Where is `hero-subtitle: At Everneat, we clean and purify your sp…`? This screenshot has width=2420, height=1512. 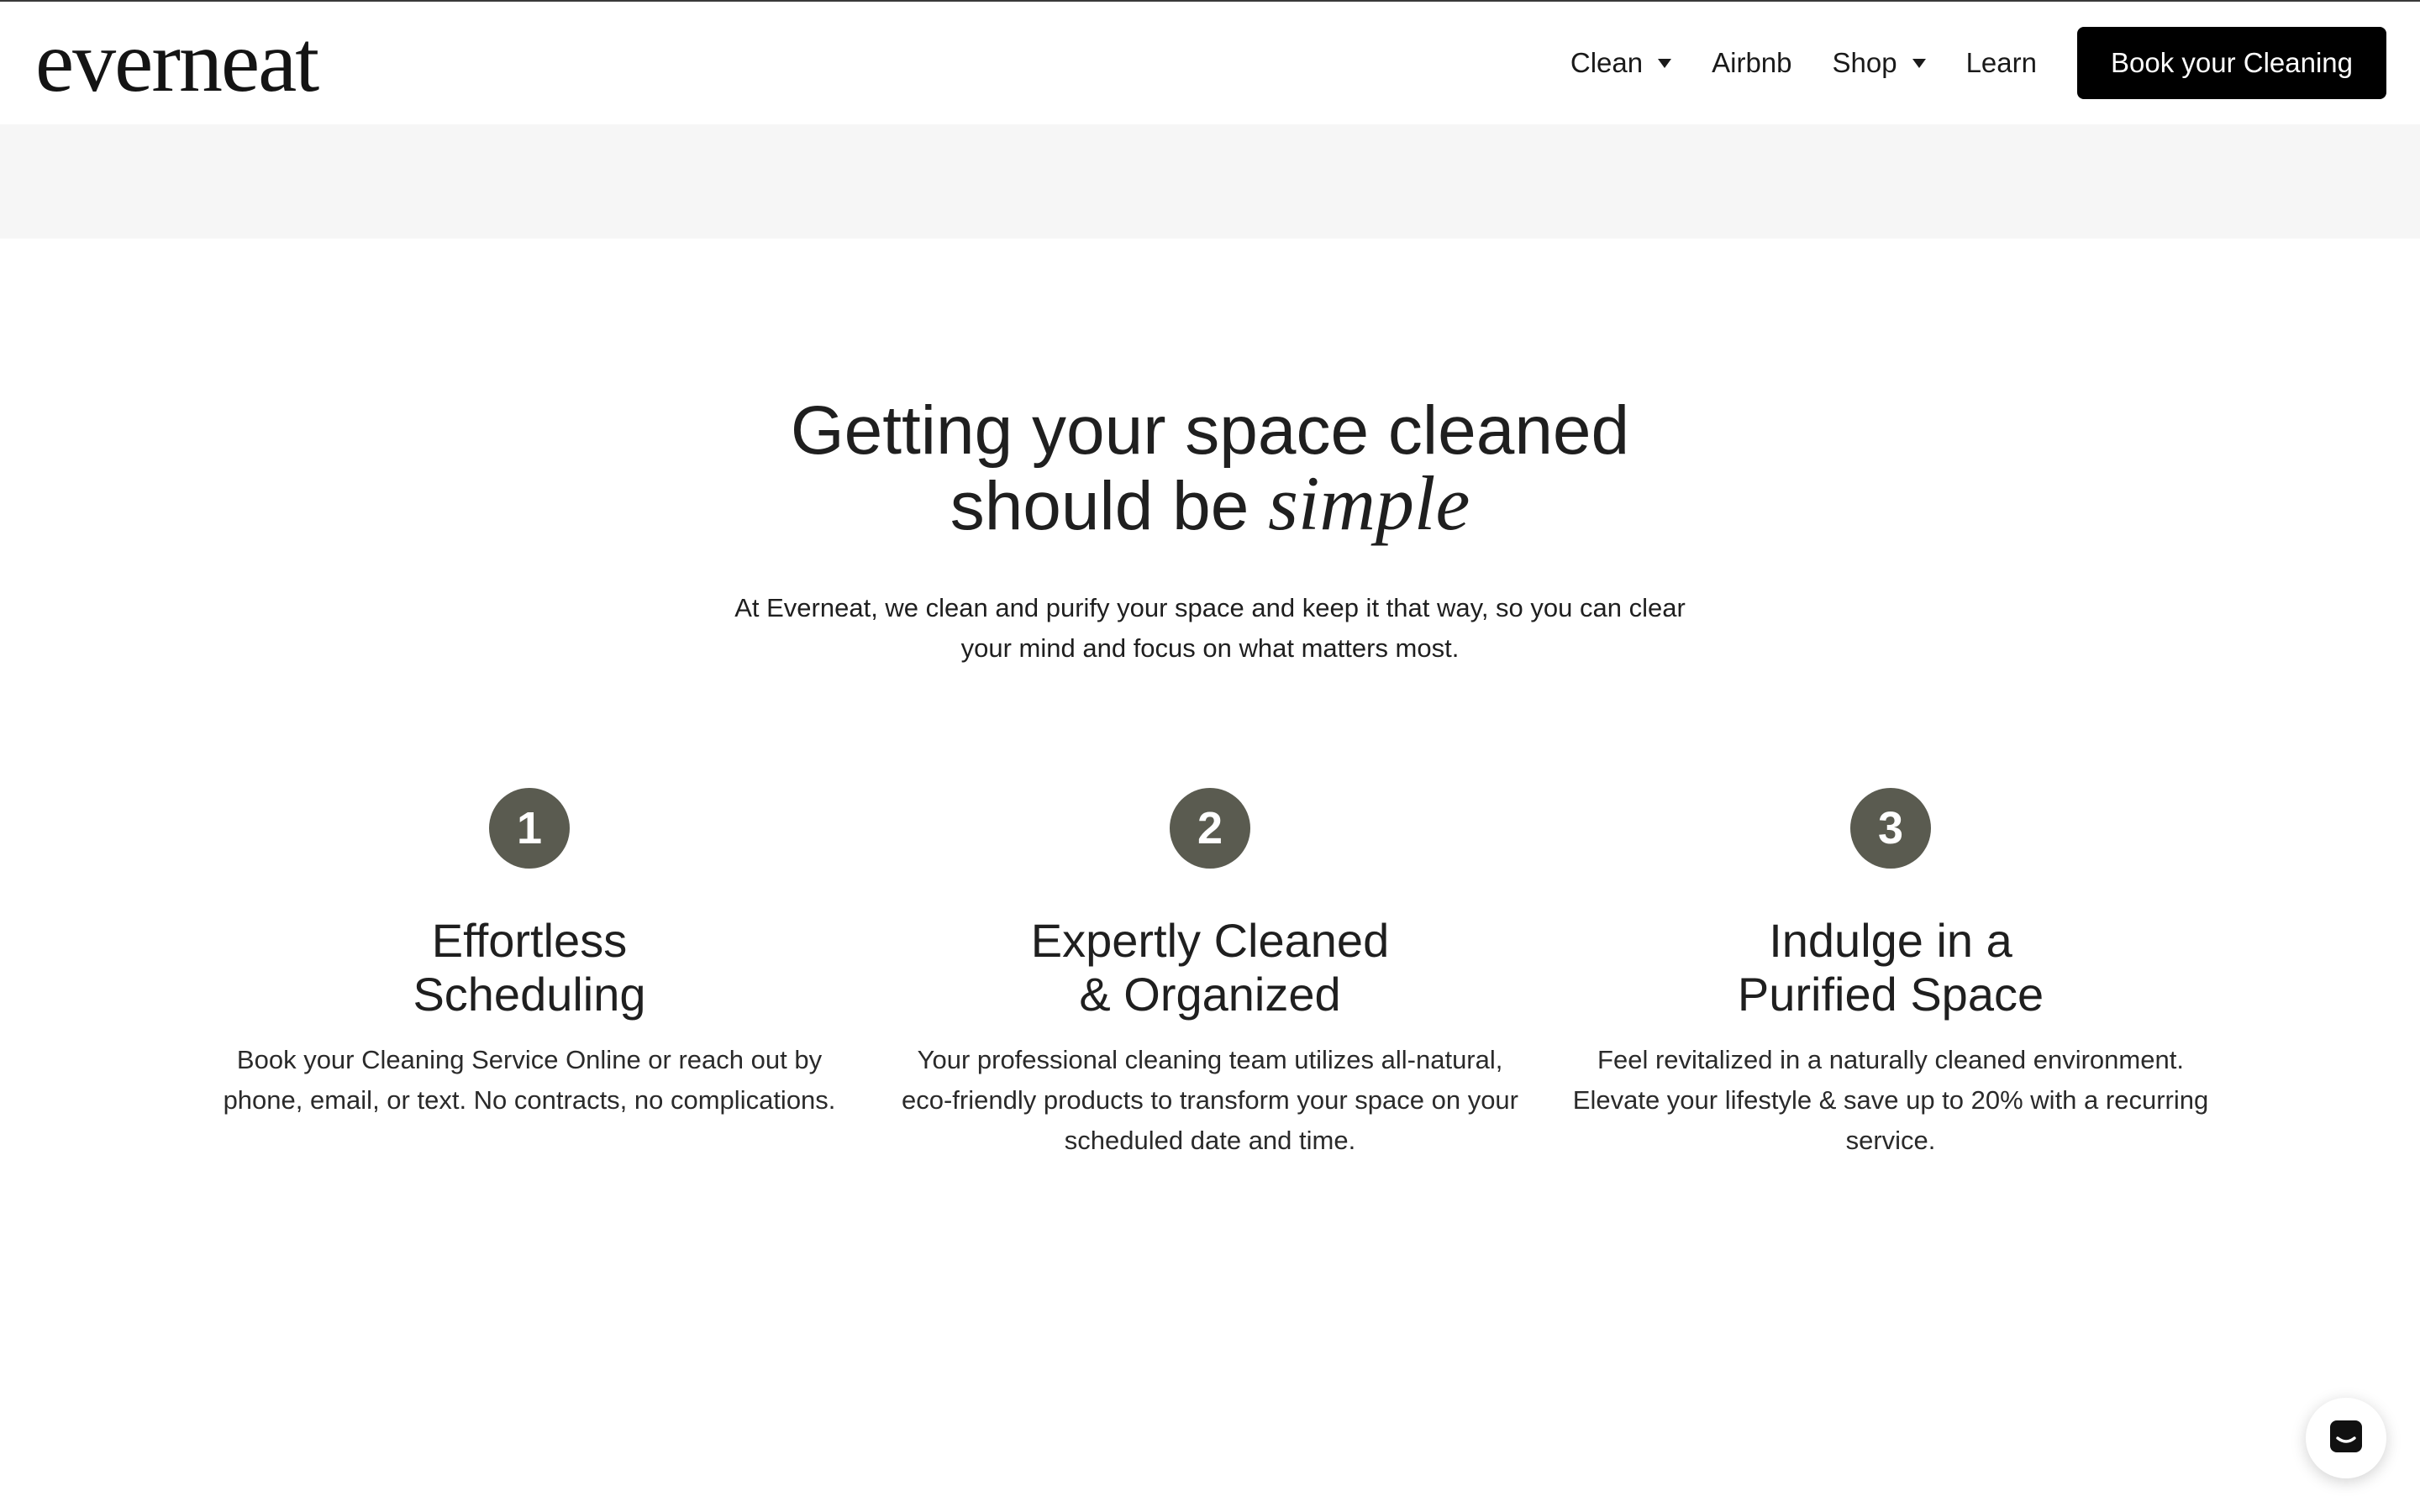
hero-subtitle: At Everneat, we clean and purify your sp… is located at coordinates (1210, 628).